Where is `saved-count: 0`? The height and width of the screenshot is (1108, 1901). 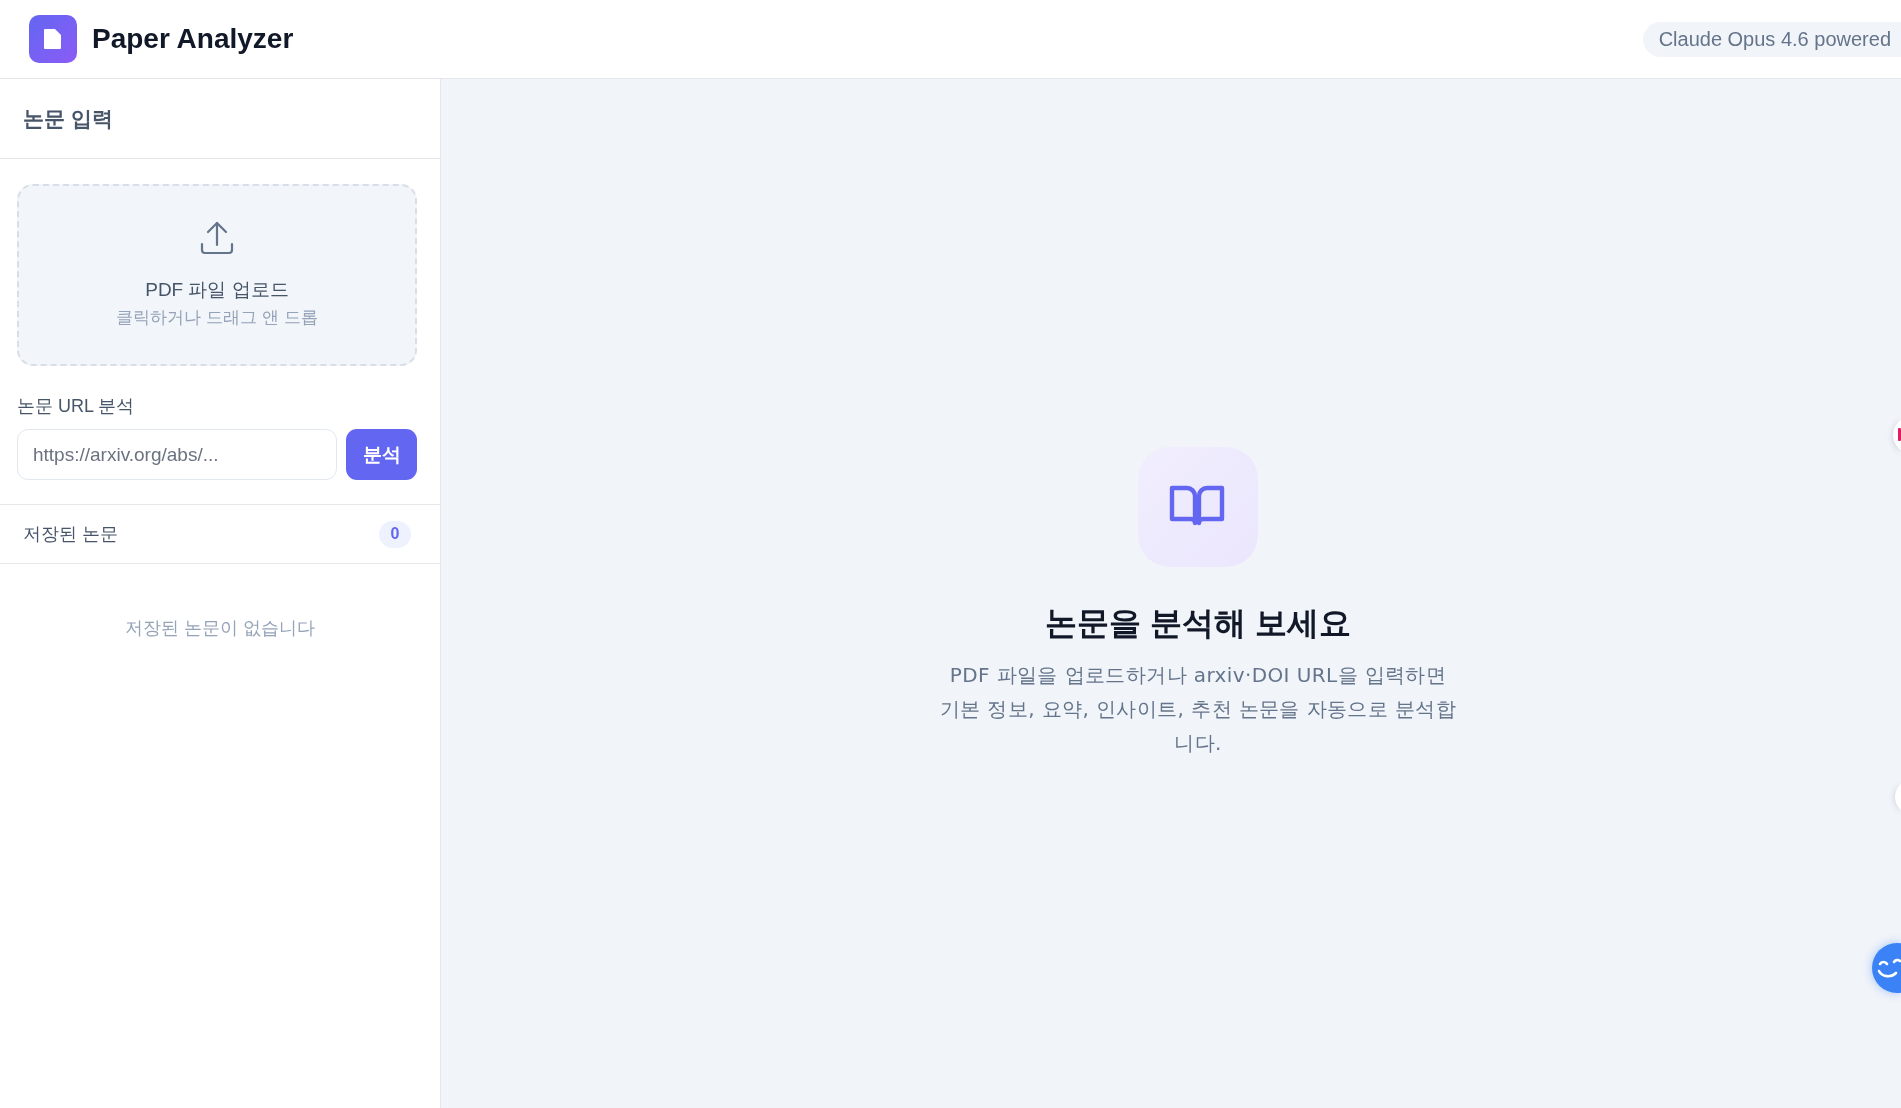 saved-count: 0 is located at coordinates (395, 534).